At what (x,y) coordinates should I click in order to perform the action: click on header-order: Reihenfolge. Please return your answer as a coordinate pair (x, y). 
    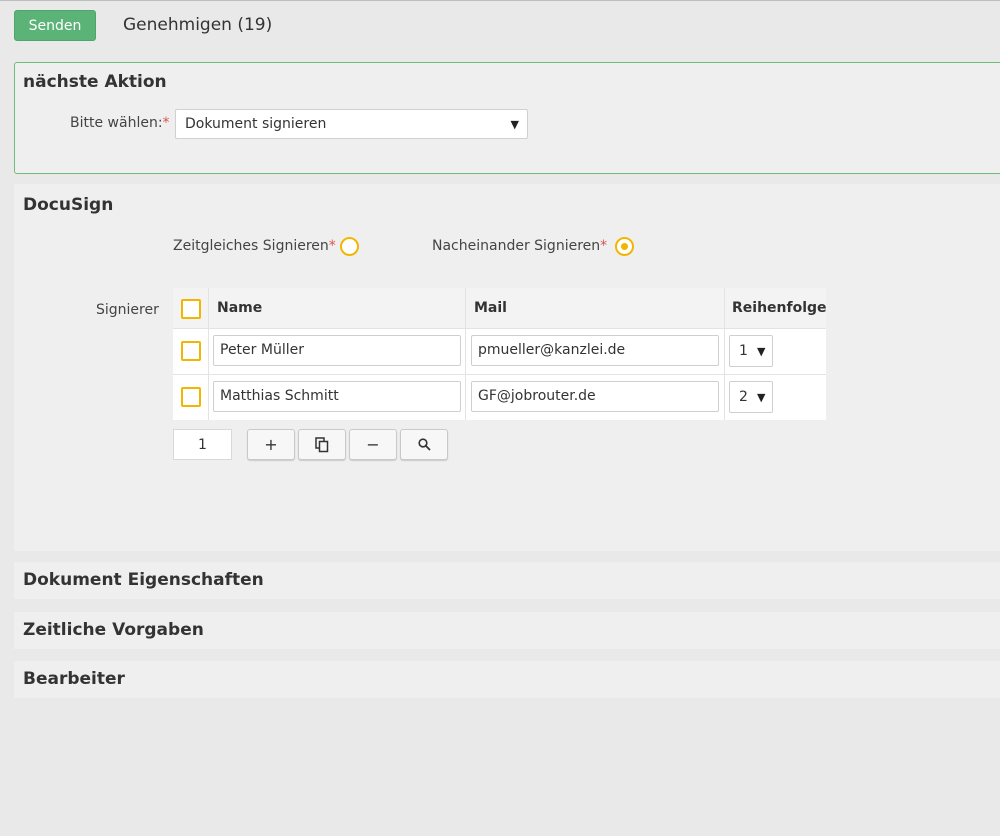
    Looking at the image, I should click on (779, 308).